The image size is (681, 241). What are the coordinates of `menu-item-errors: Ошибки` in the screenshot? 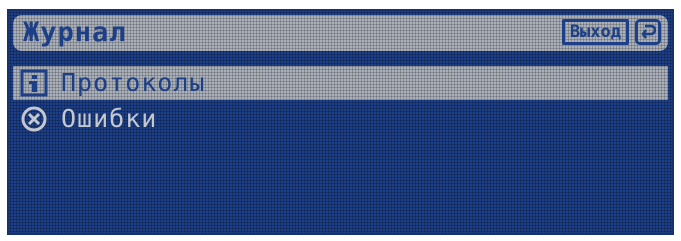 It's located at (340, 119).